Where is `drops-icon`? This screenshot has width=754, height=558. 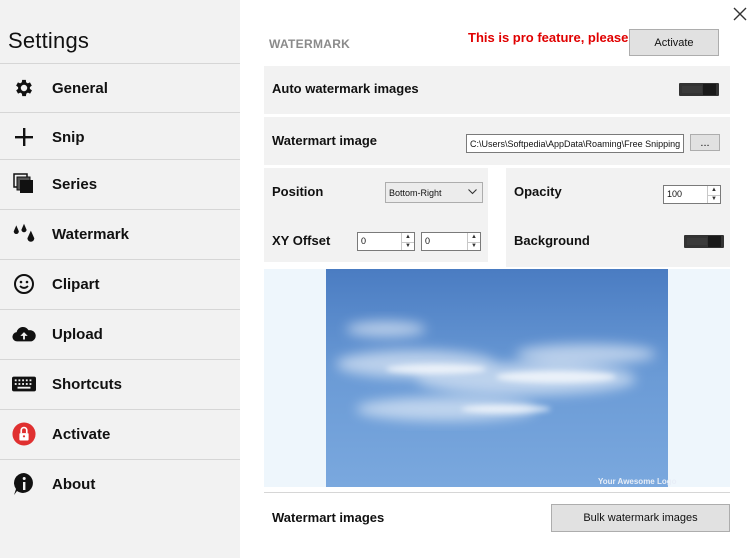 drops-icon is located at coordinates (24, 234).